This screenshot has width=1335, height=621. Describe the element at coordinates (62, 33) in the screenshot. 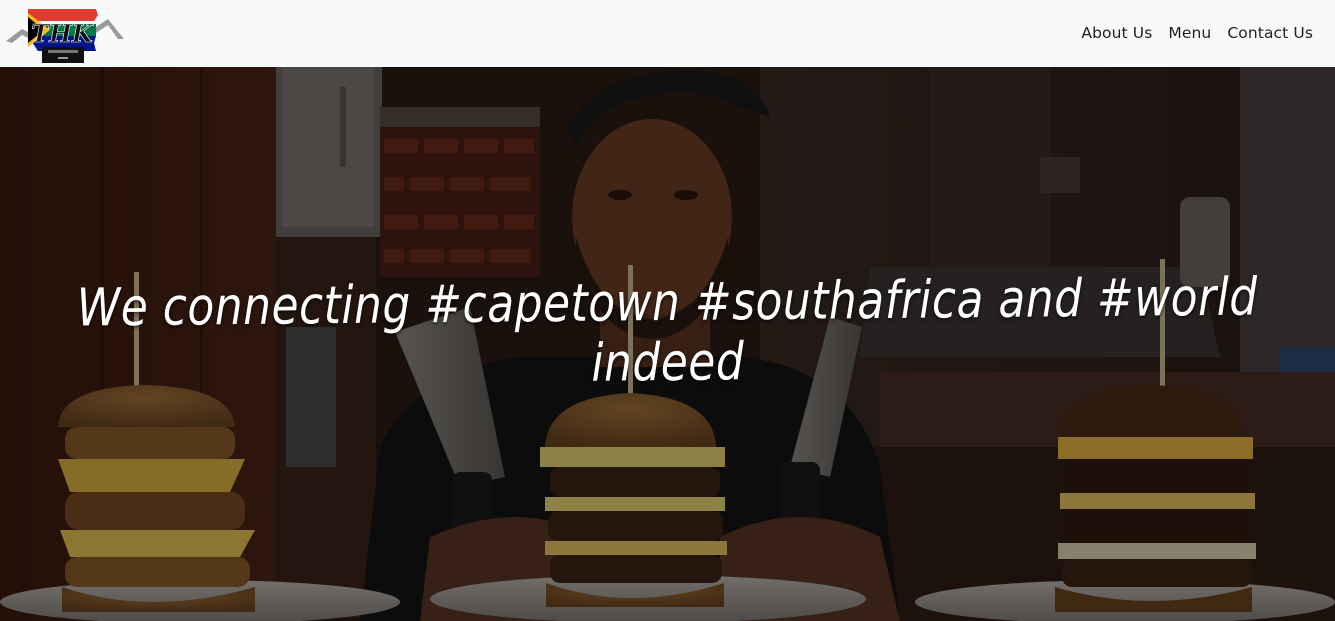

I see `svg-text: THK` at that location.